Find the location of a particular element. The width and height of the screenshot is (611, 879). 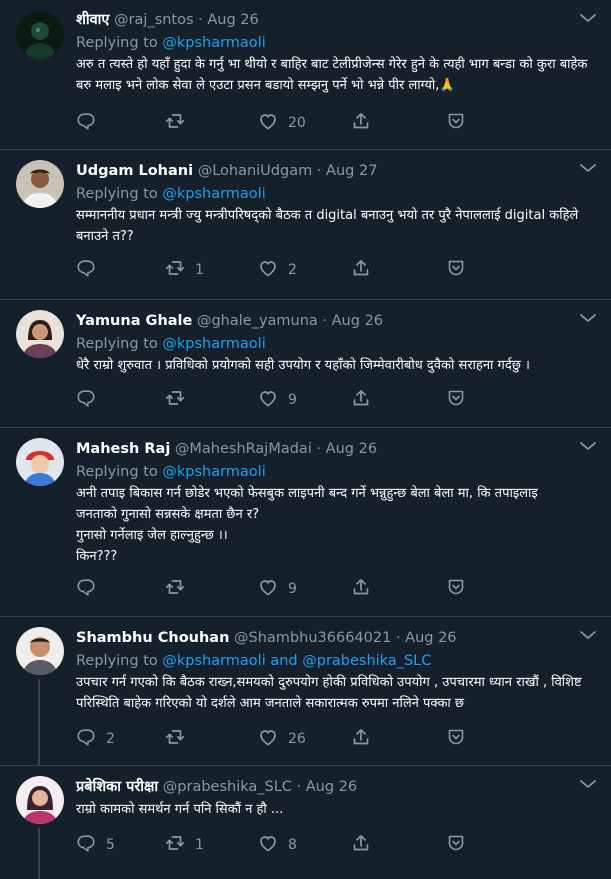

like-count: 26 is located at coordinates (297, 739).